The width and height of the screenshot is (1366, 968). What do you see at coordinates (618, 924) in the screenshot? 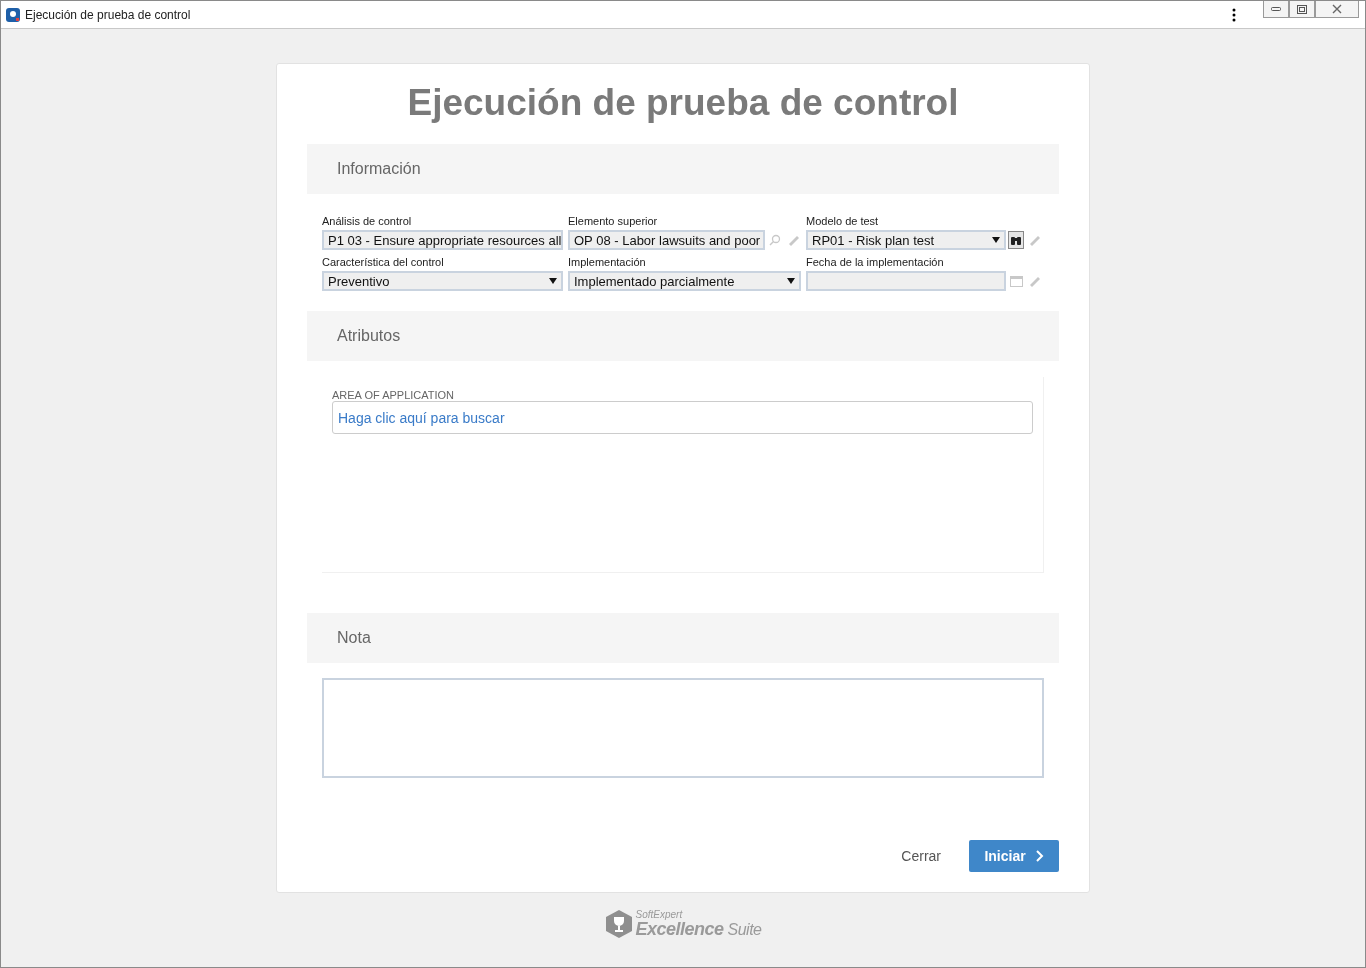
I see `trophy-logo-icon` at bounding box center [618, 924].